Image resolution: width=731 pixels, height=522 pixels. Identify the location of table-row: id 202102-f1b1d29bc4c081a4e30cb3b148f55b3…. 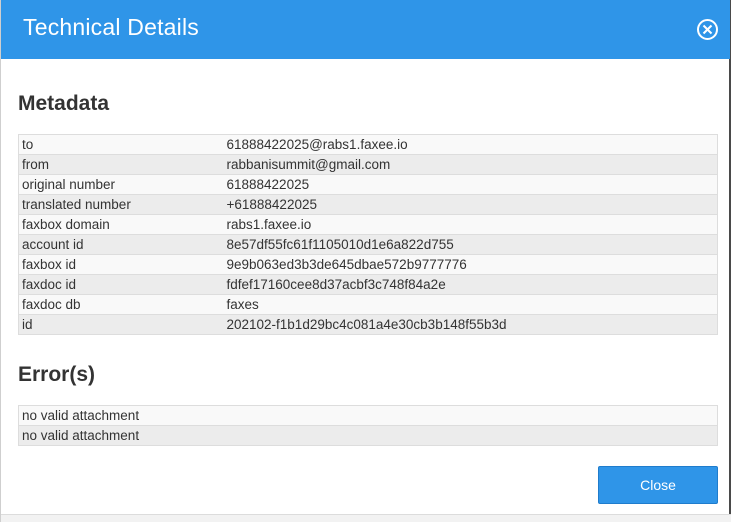
(368, 324).